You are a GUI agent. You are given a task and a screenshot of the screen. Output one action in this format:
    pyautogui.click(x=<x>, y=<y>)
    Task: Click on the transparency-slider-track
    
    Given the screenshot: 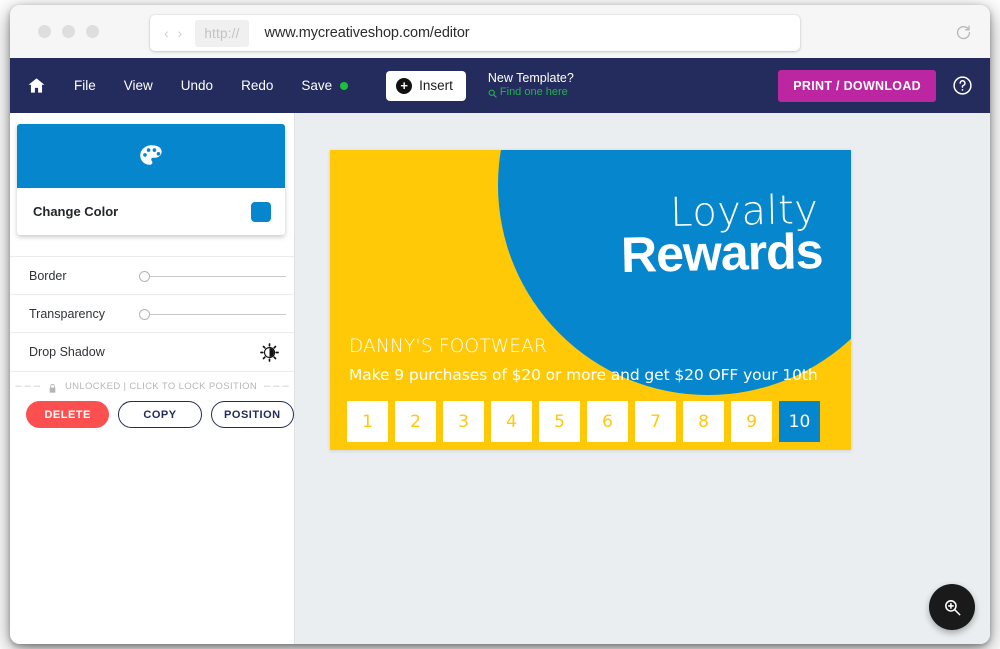 What is the action you would take?
    pyautogui.click(x=215, y=314)
    